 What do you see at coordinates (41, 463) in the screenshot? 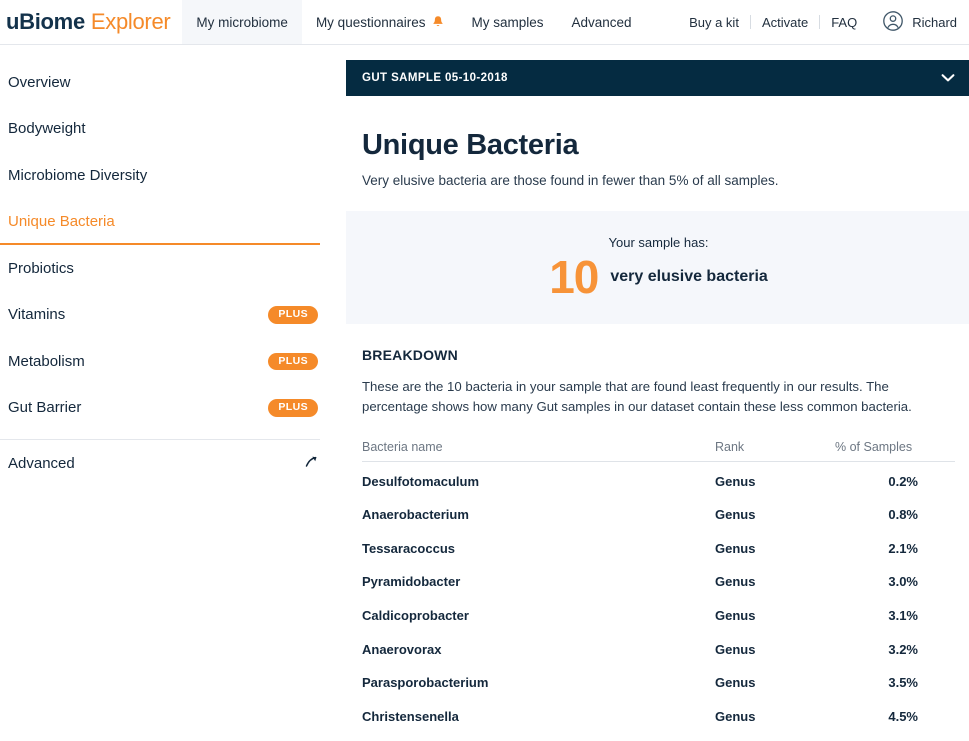
I see `sidebar-item-label: Advanced` at bounding box center [41, 463].